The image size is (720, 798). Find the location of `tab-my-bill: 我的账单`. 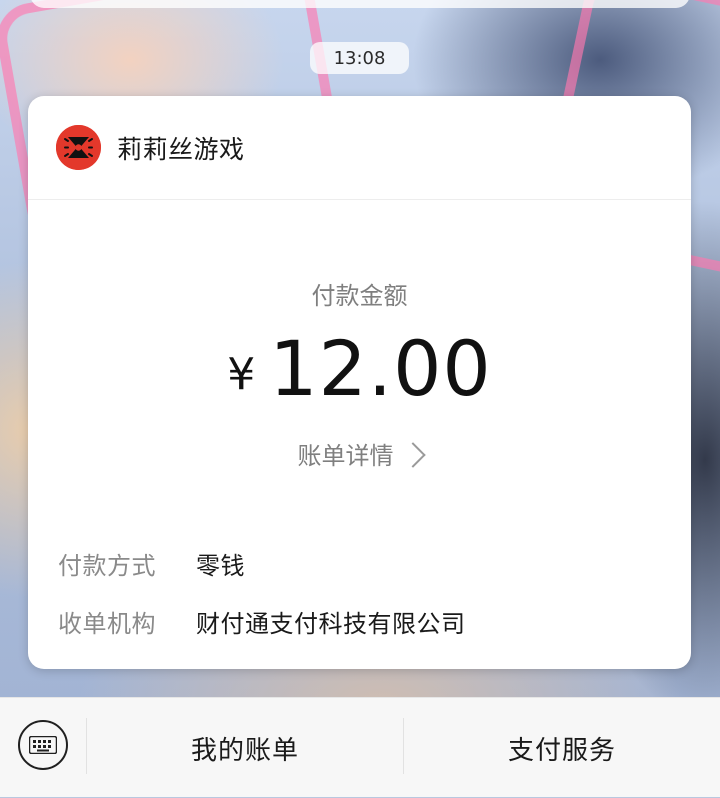

tab-my-bill: 我的账单 is located at coordinates (245, 748).